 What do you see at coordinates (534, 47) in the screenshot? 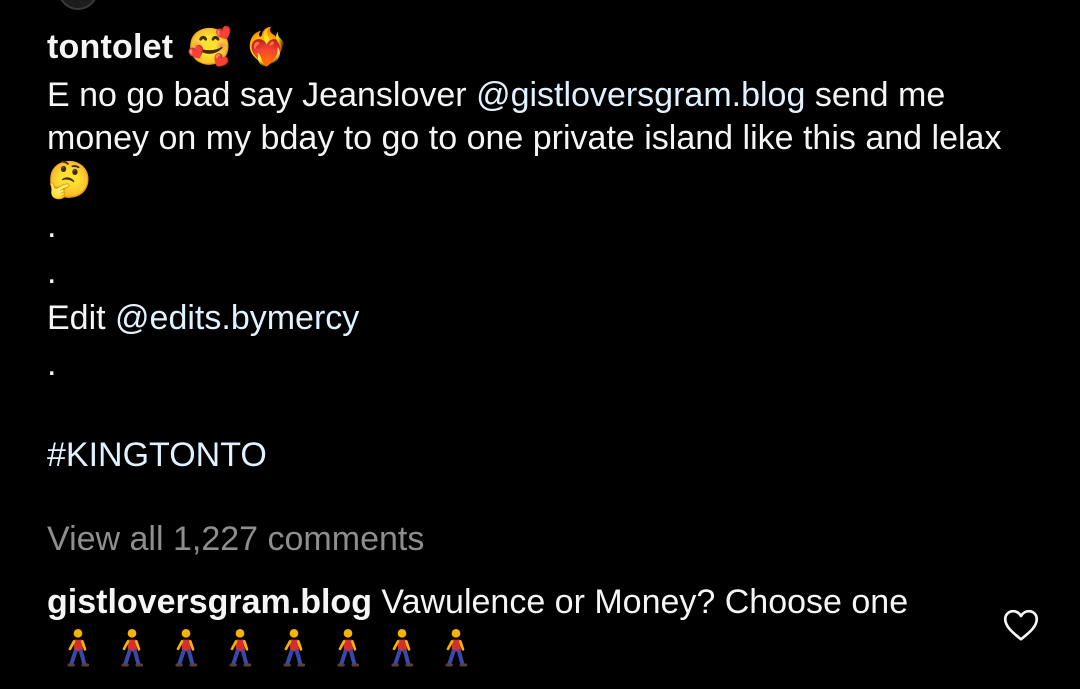
I see `caption-header: tontolet 🥰 ❤️‍🔥` at bounding box center [534, 47].